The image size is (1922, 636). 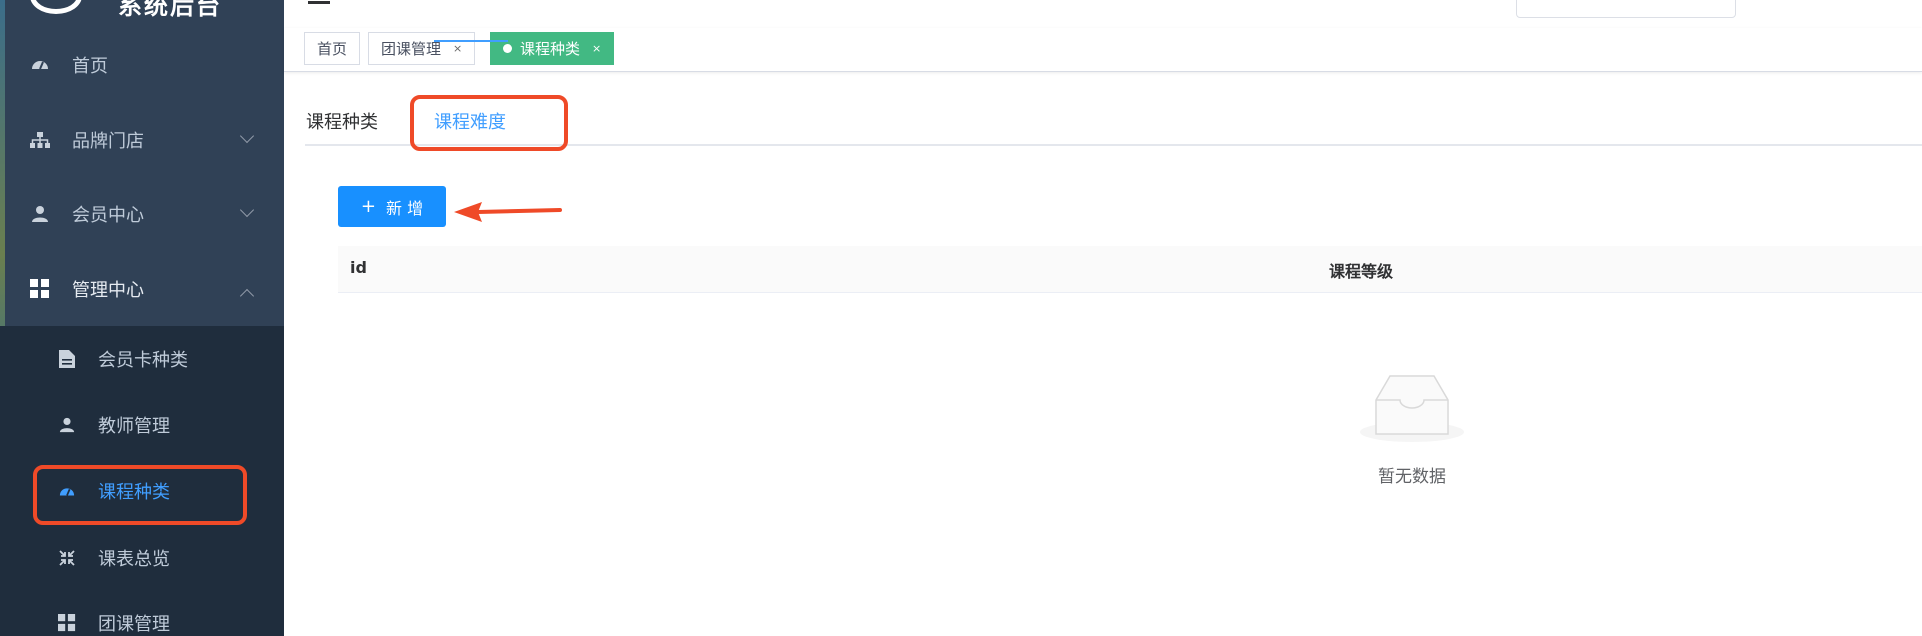 What do you see at coordinates (40, 140) in the screenshot?
I see `sitemap-icon` at bounding box center [40, 140].